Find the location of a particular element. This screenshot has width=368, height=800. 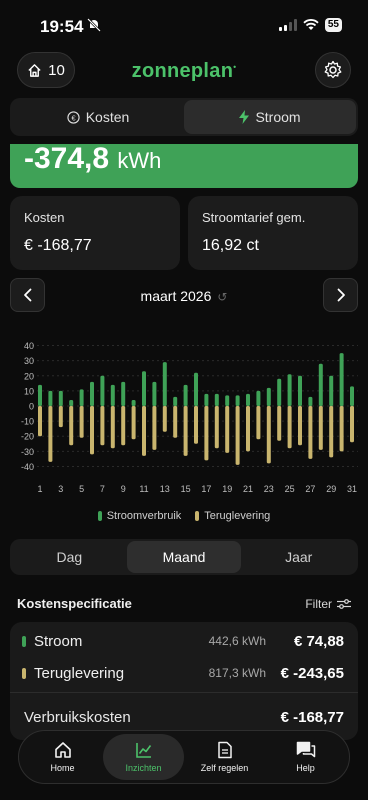

bottom-tab-bar: Home Inzichten Zelf regelen Help is located at coordinates (184, 757).